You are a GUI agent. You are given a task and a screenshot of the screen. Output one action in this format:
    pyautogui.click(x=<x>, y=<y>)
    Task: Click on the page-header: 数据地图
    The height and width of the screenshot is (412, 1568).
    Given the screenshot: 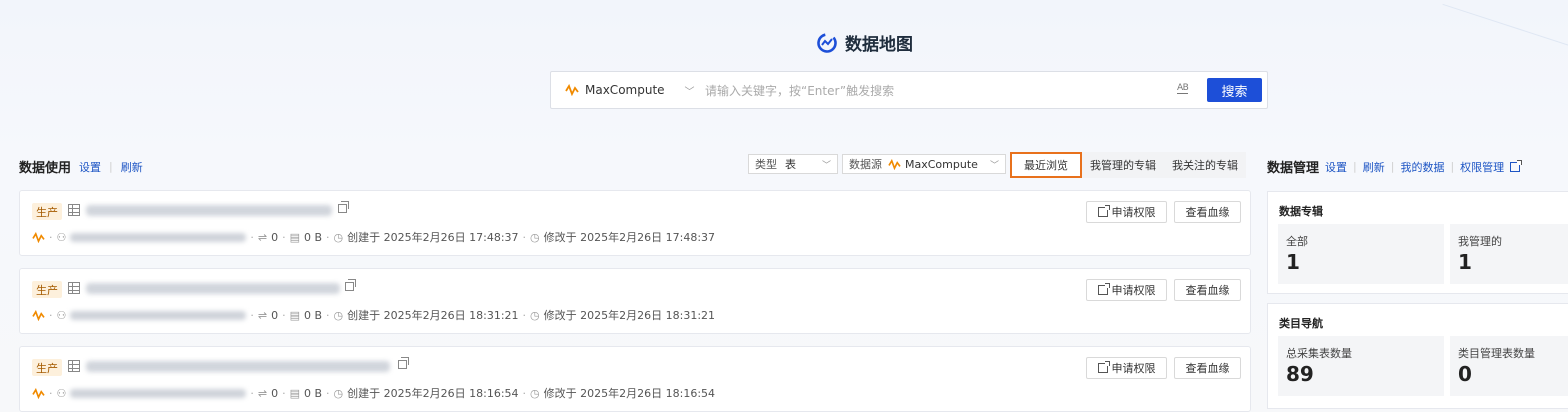 What is the action you would take?
    pyautogui.click(x=784, y=42)
    